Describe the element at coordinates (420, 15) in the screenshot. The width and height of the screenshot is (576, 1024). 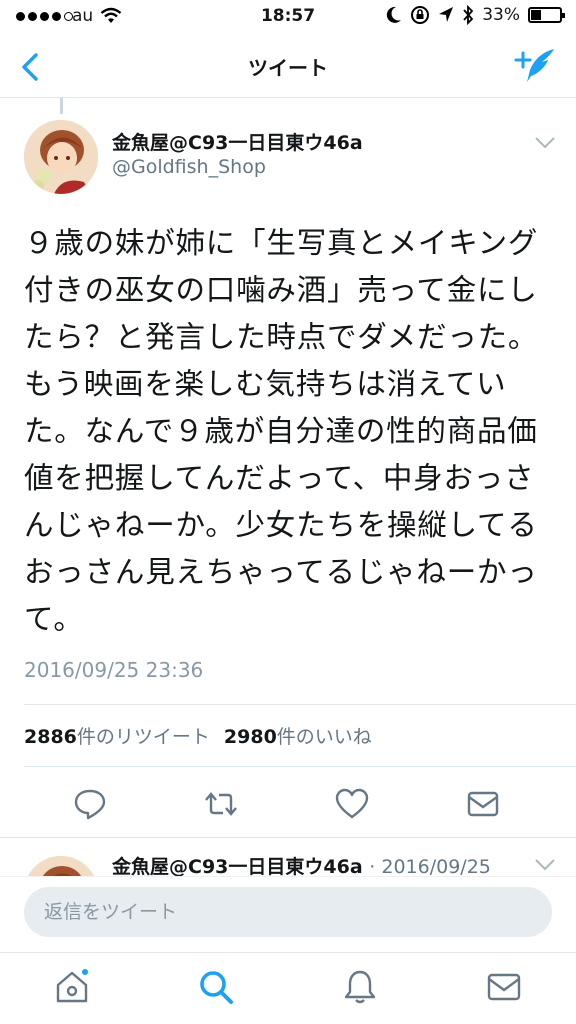
I see `rotation-lock-icon` at that location.